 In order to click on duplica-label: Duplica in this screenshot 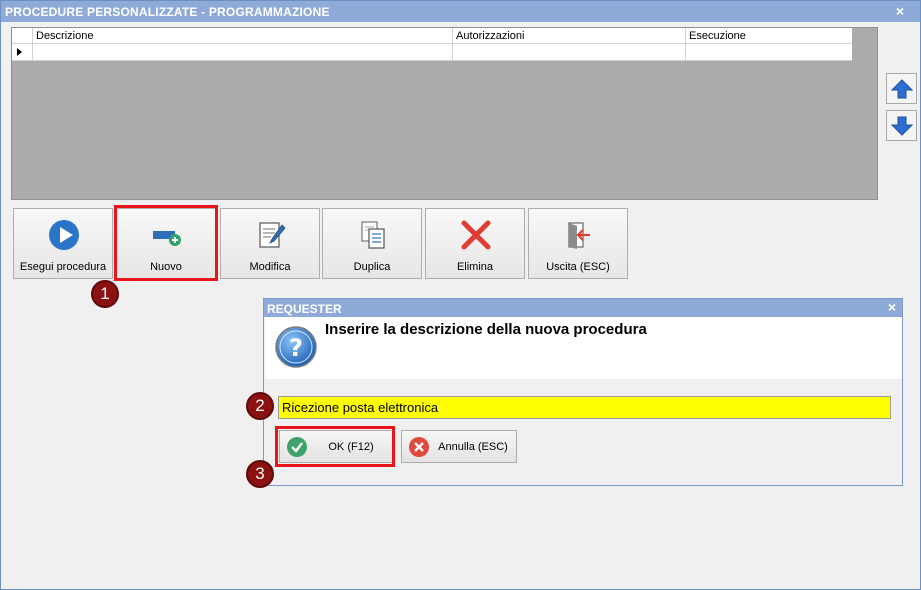, I will do `click(372, 267)`.